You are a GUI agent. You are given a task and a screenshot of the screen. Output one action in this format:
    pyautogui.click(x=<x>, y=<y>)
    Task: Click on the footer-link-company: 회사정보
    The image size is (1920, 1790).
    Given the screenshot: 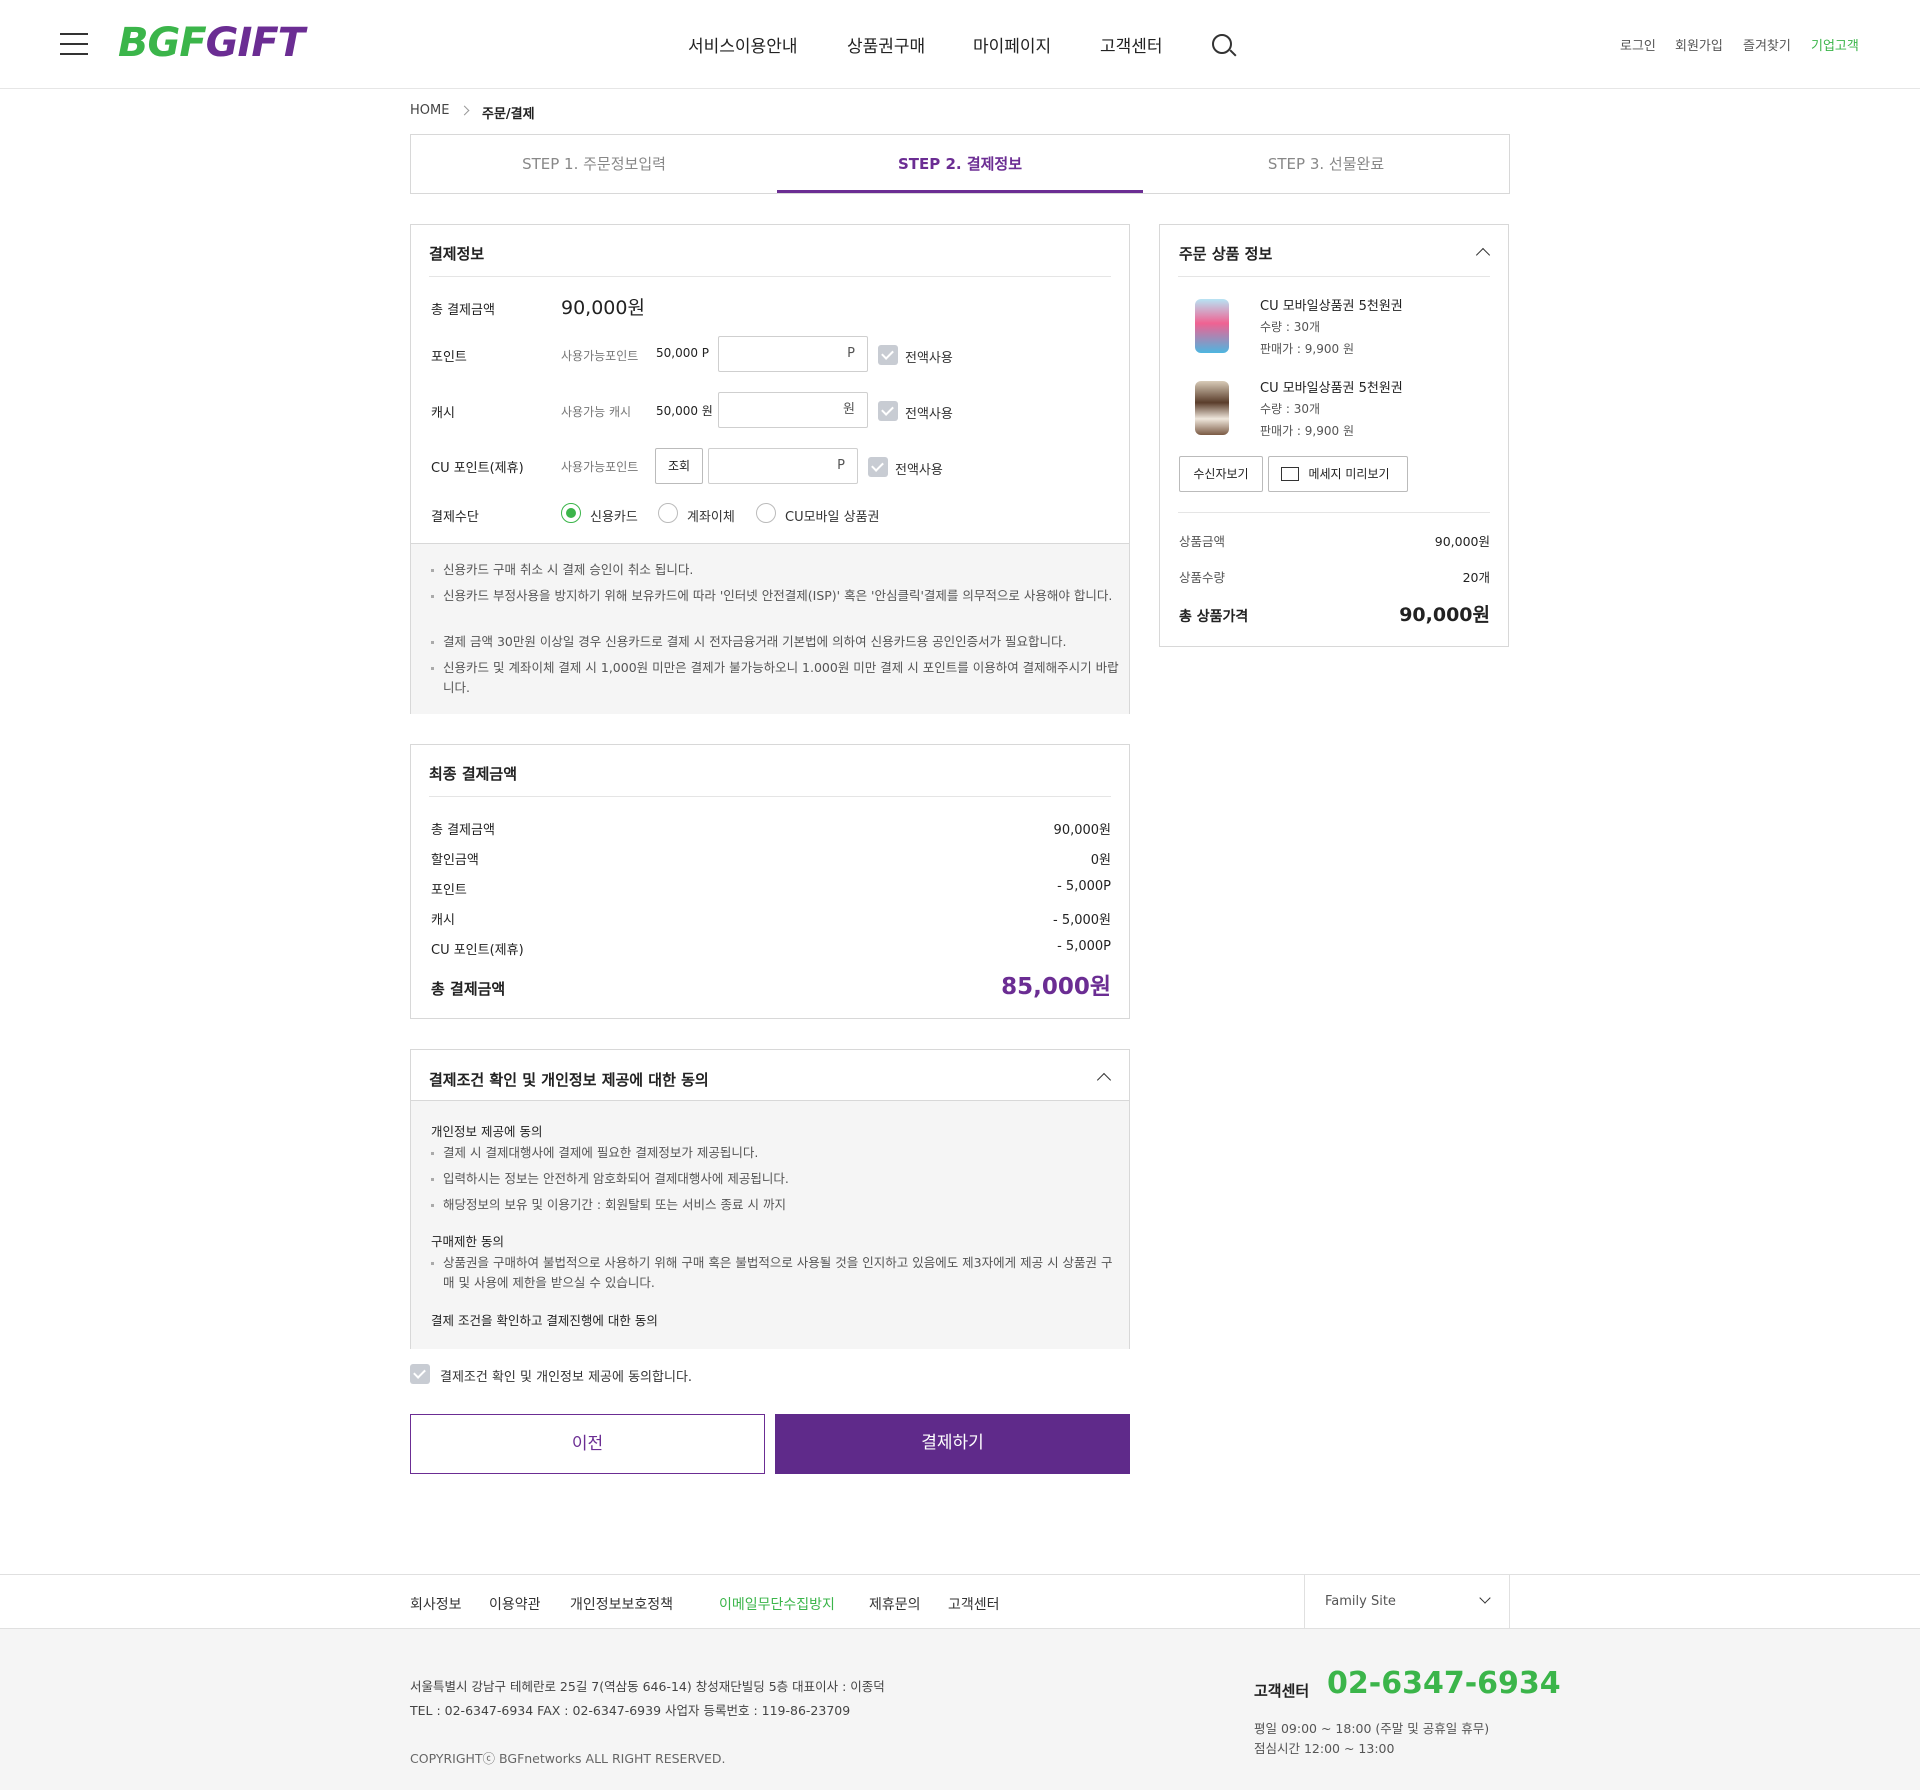 What is the action you would take?
    pyautogui.click(x=436, y=1604)
    